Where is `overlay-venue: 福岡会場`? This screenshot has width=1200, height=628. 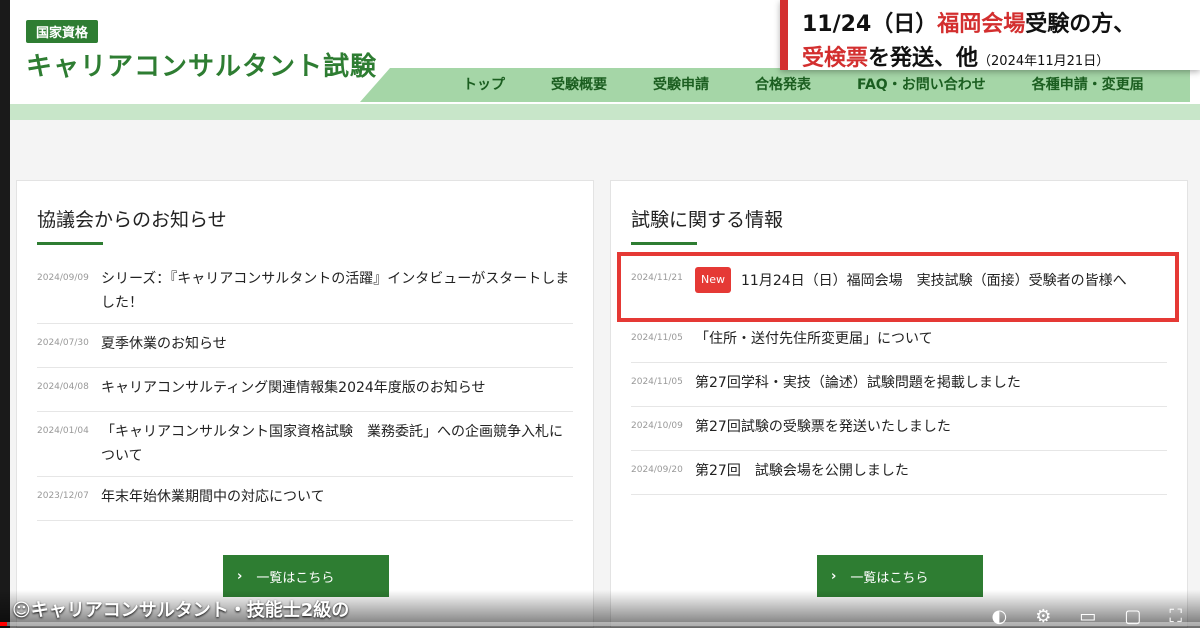
overlay-venue: 福岡会場 is located at coordinates (981, 24).